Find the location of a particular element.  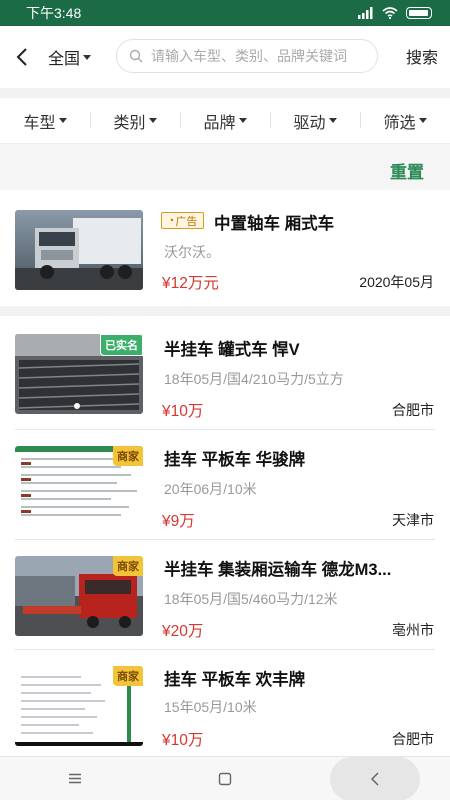

battery-icon is located at coordinates (419, 13).